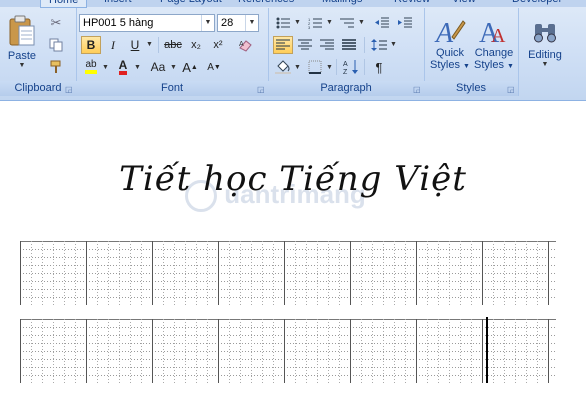 This screenshot has height=408, width=586. What do you see at coordinates (64, 4) in the screenshot?
I see `tab-home: Home` at bounding box center [64, 4].